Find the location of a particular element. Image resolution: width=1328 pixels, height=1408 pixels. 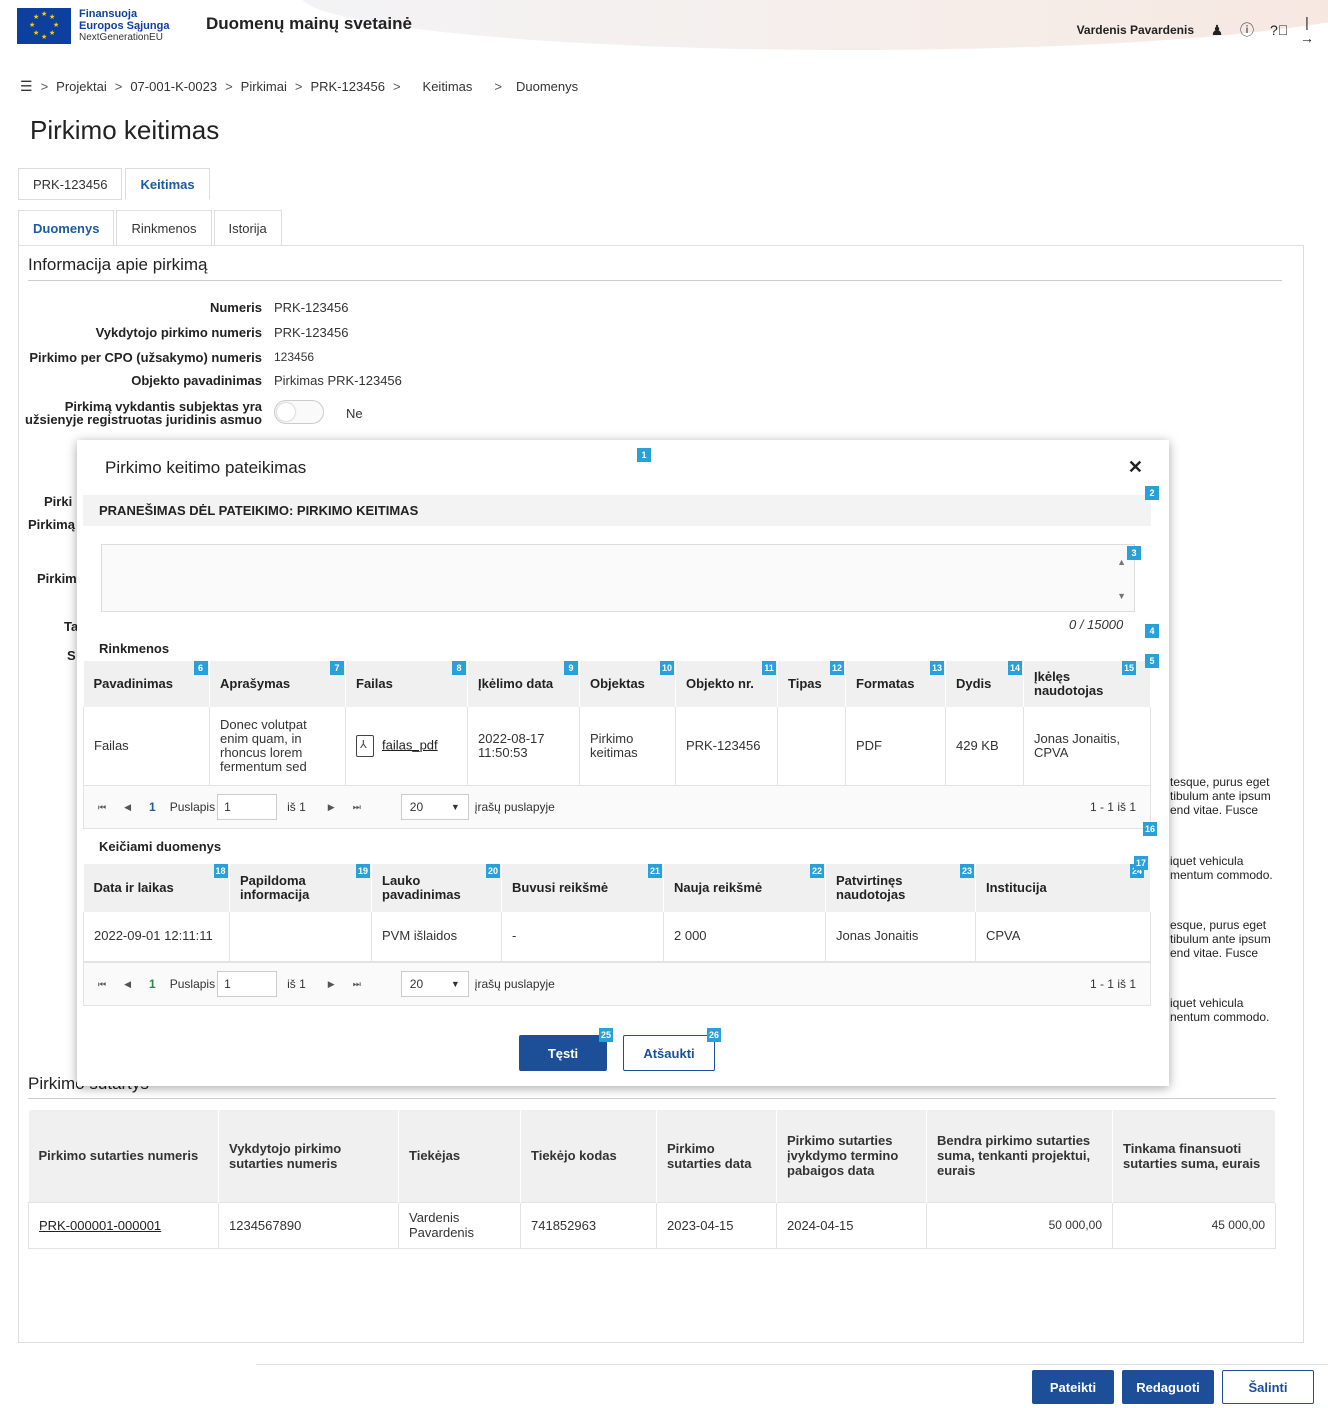

help-icon: ?⃝ is located at coordinates (1279, 30).